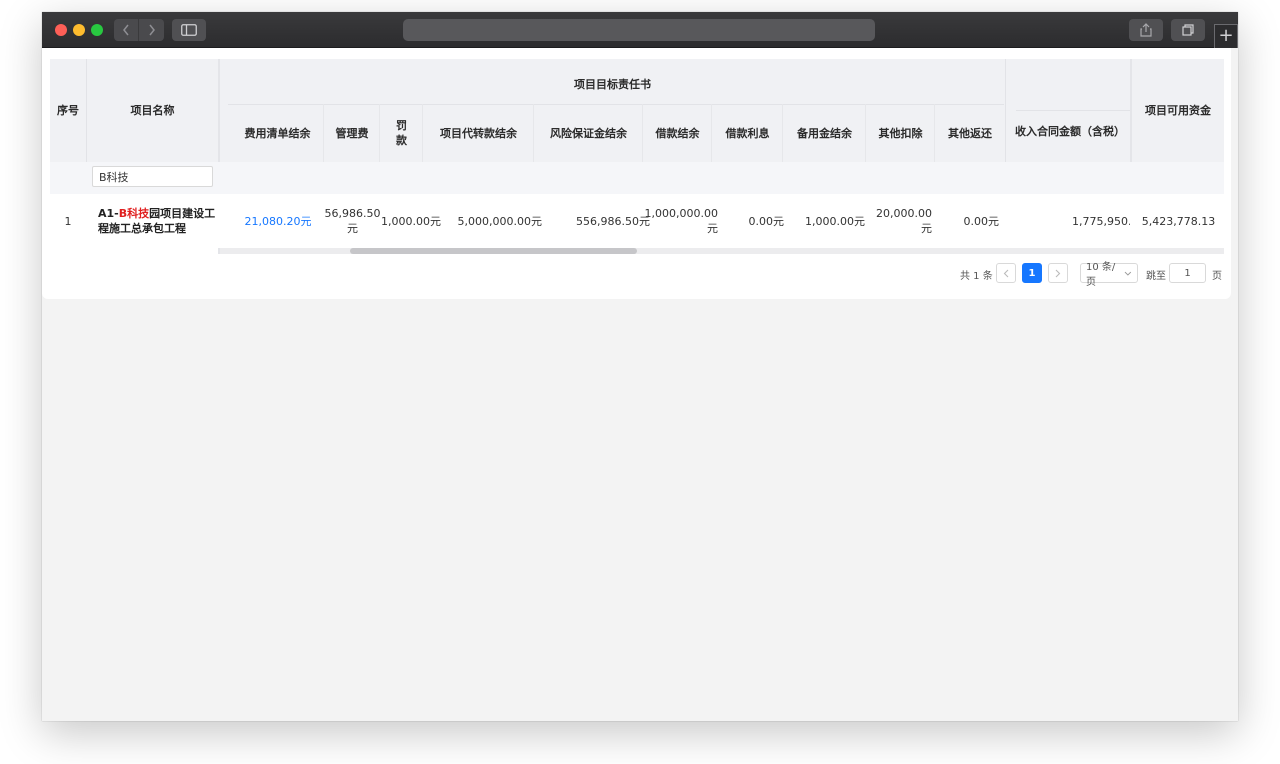  I want to click on header-mgmt-fee: 管理费, so click(352, 133).